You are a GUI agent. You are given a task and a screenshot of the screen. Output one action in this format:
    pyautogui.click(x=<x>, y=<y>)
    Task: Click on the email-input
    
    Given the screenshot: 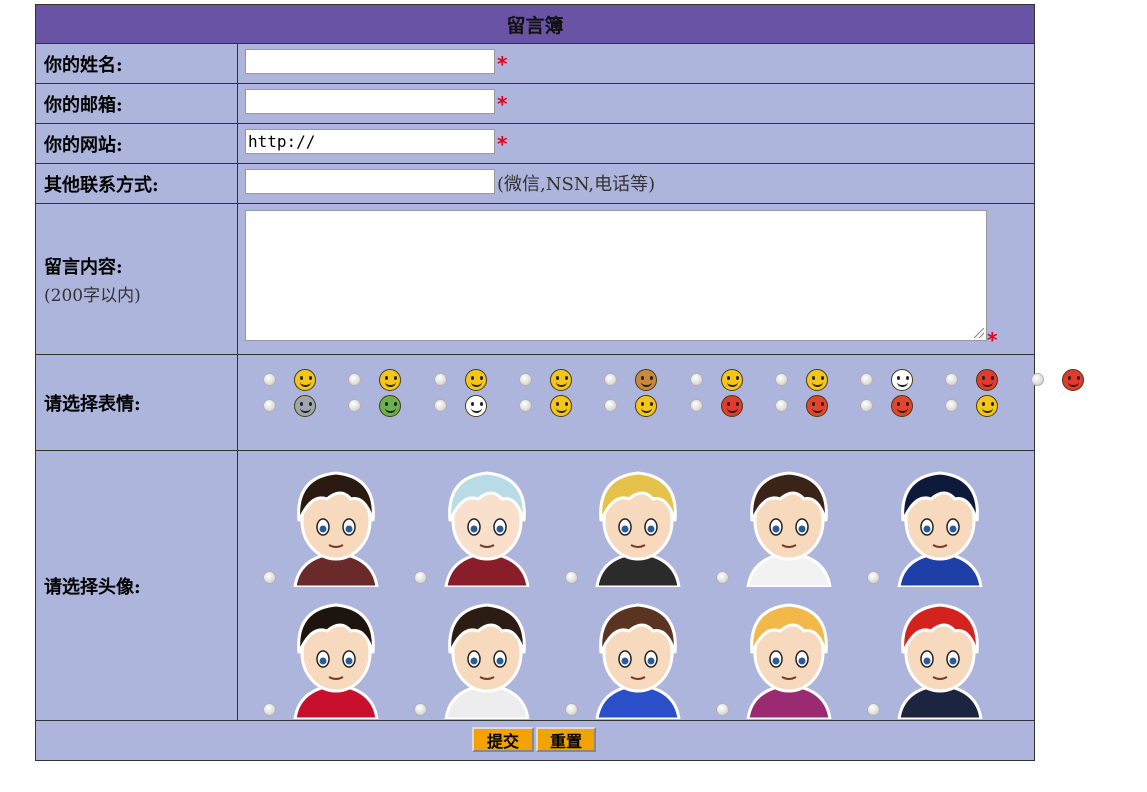 What is the action you would take?
    pyautogui.click(x=370, y=101)
    